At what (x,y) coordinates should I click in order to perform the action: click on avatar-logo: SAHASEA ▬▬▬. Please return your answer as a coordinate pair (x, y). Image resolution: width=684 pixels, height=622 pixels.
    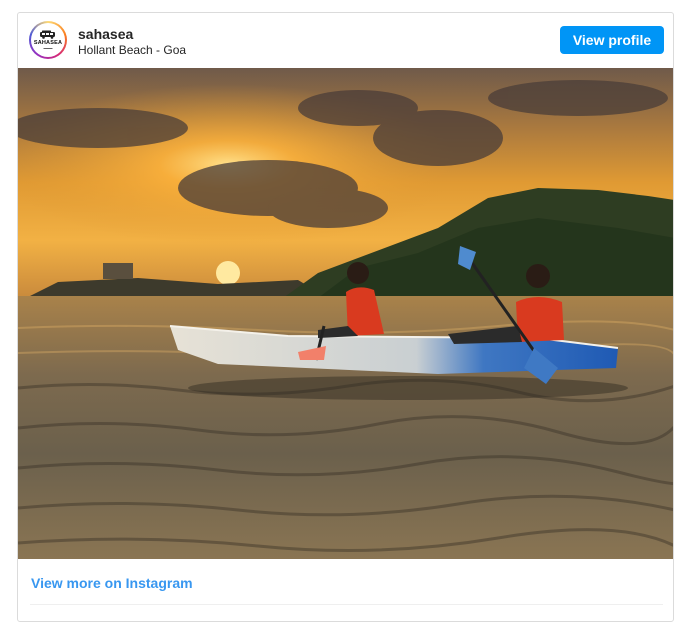
    Looking at the image, I should click on (48, 40).